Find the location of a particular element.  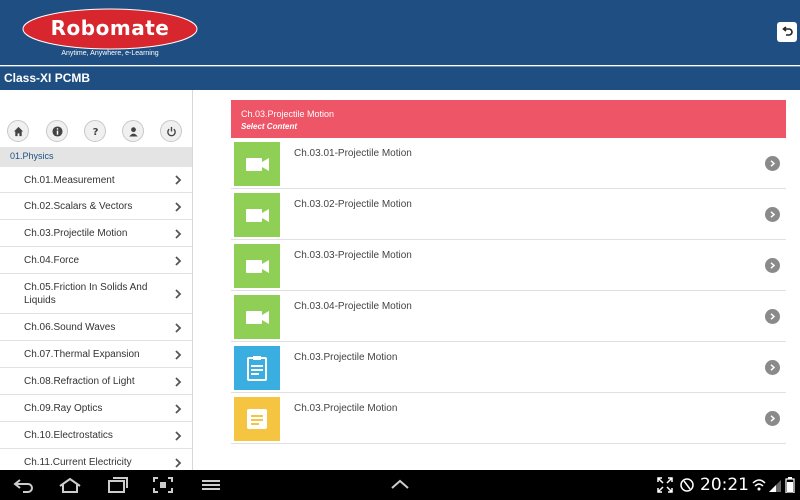

clipboard-icon is located at coordinates (257, 368).